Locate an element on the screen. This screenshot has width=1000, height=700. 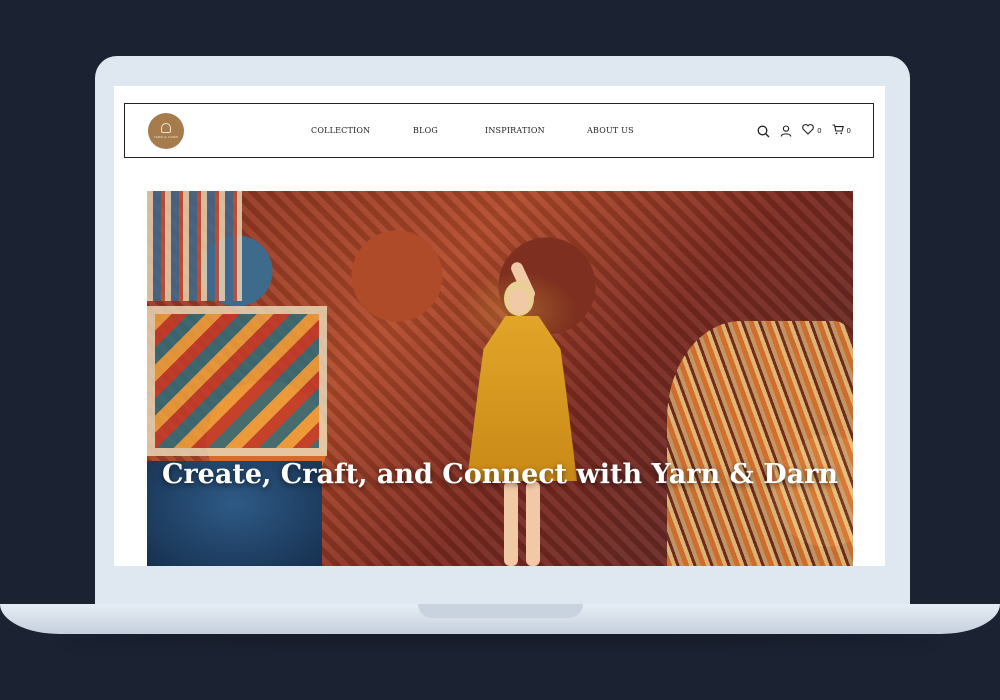
hero-image-rug is located at coordinates (194, 246).